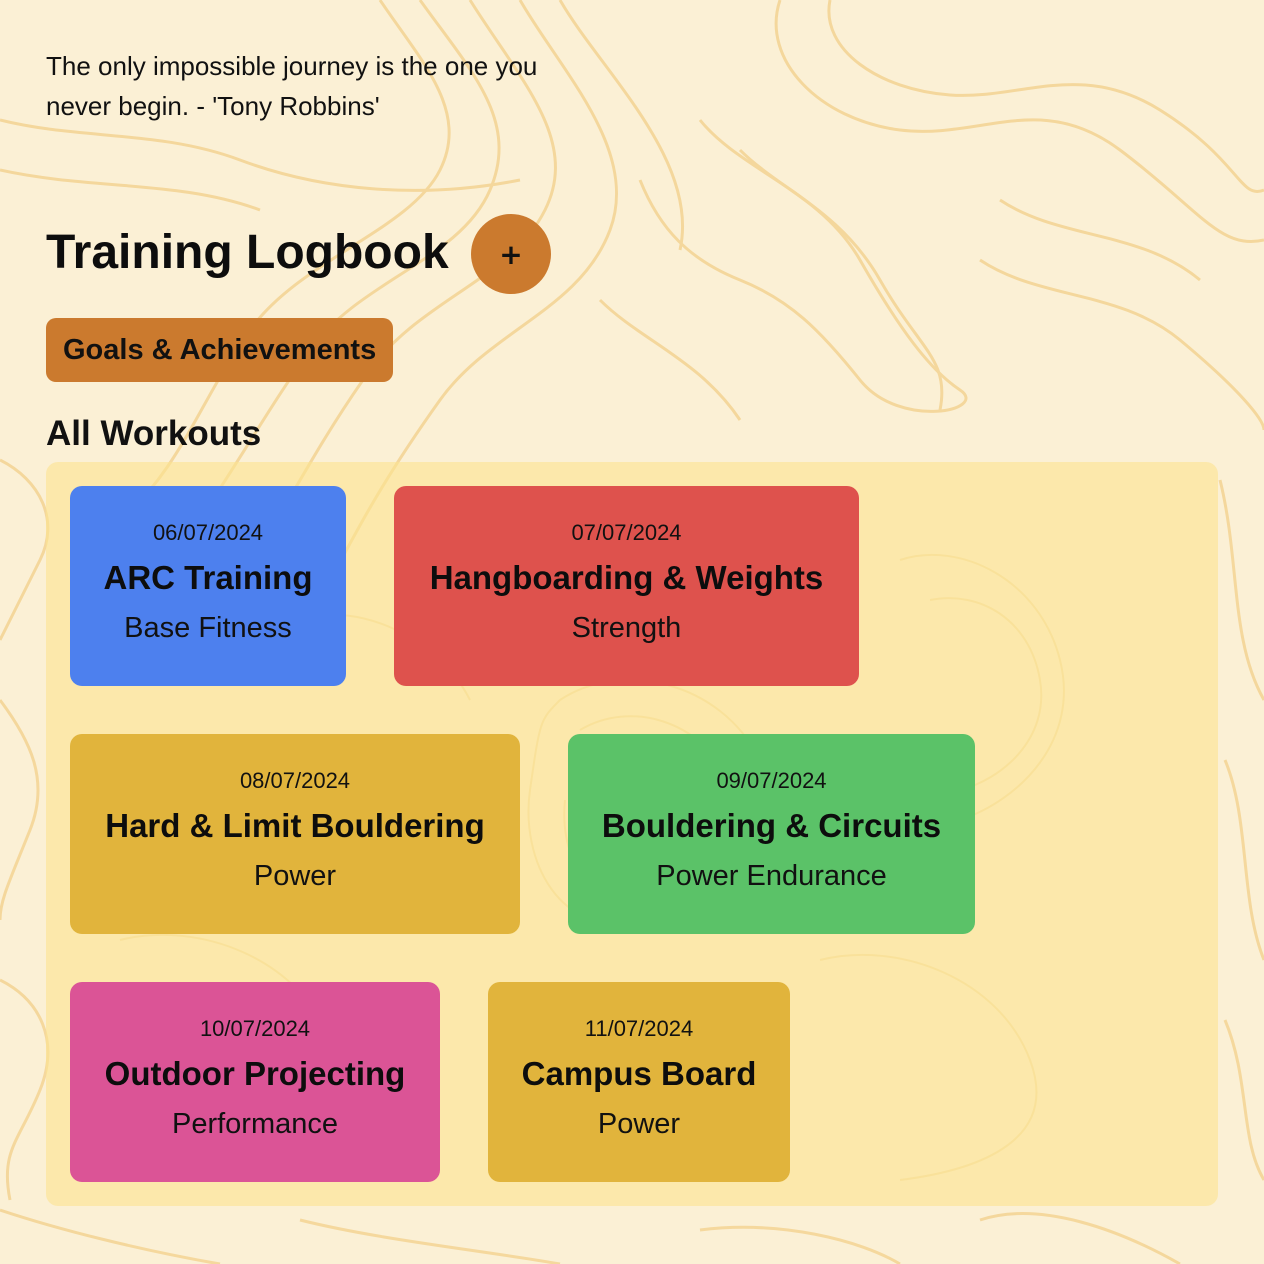 This screenshot has height=1264, width=1264. Describe the element at coordinates (626, 577) in the screenshot. I see `workout-title: Hangboarding & Weights` at that location.